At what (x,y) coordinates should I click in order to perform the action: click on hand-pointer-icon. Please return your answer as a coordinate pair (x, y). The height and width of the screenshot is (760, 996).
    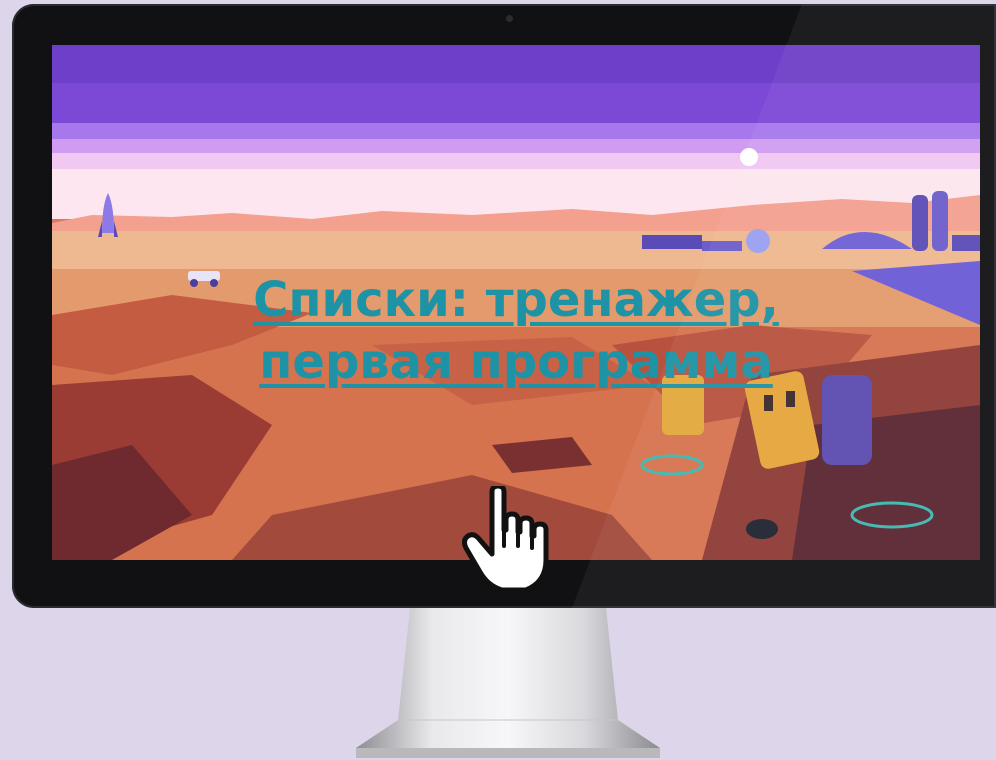
    Looking at the image, I should click on (505, 539).